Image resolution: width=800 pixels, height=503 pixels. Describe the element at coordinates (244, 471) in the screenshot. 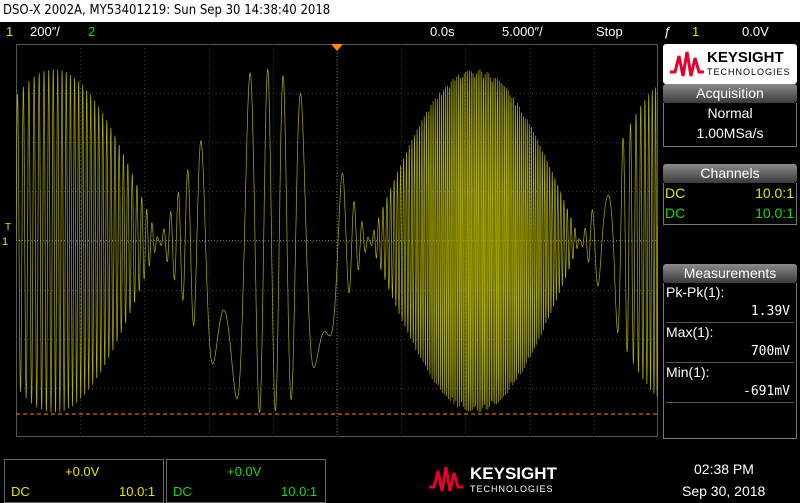

I see `ch2-offset: +0.0V` at that location.